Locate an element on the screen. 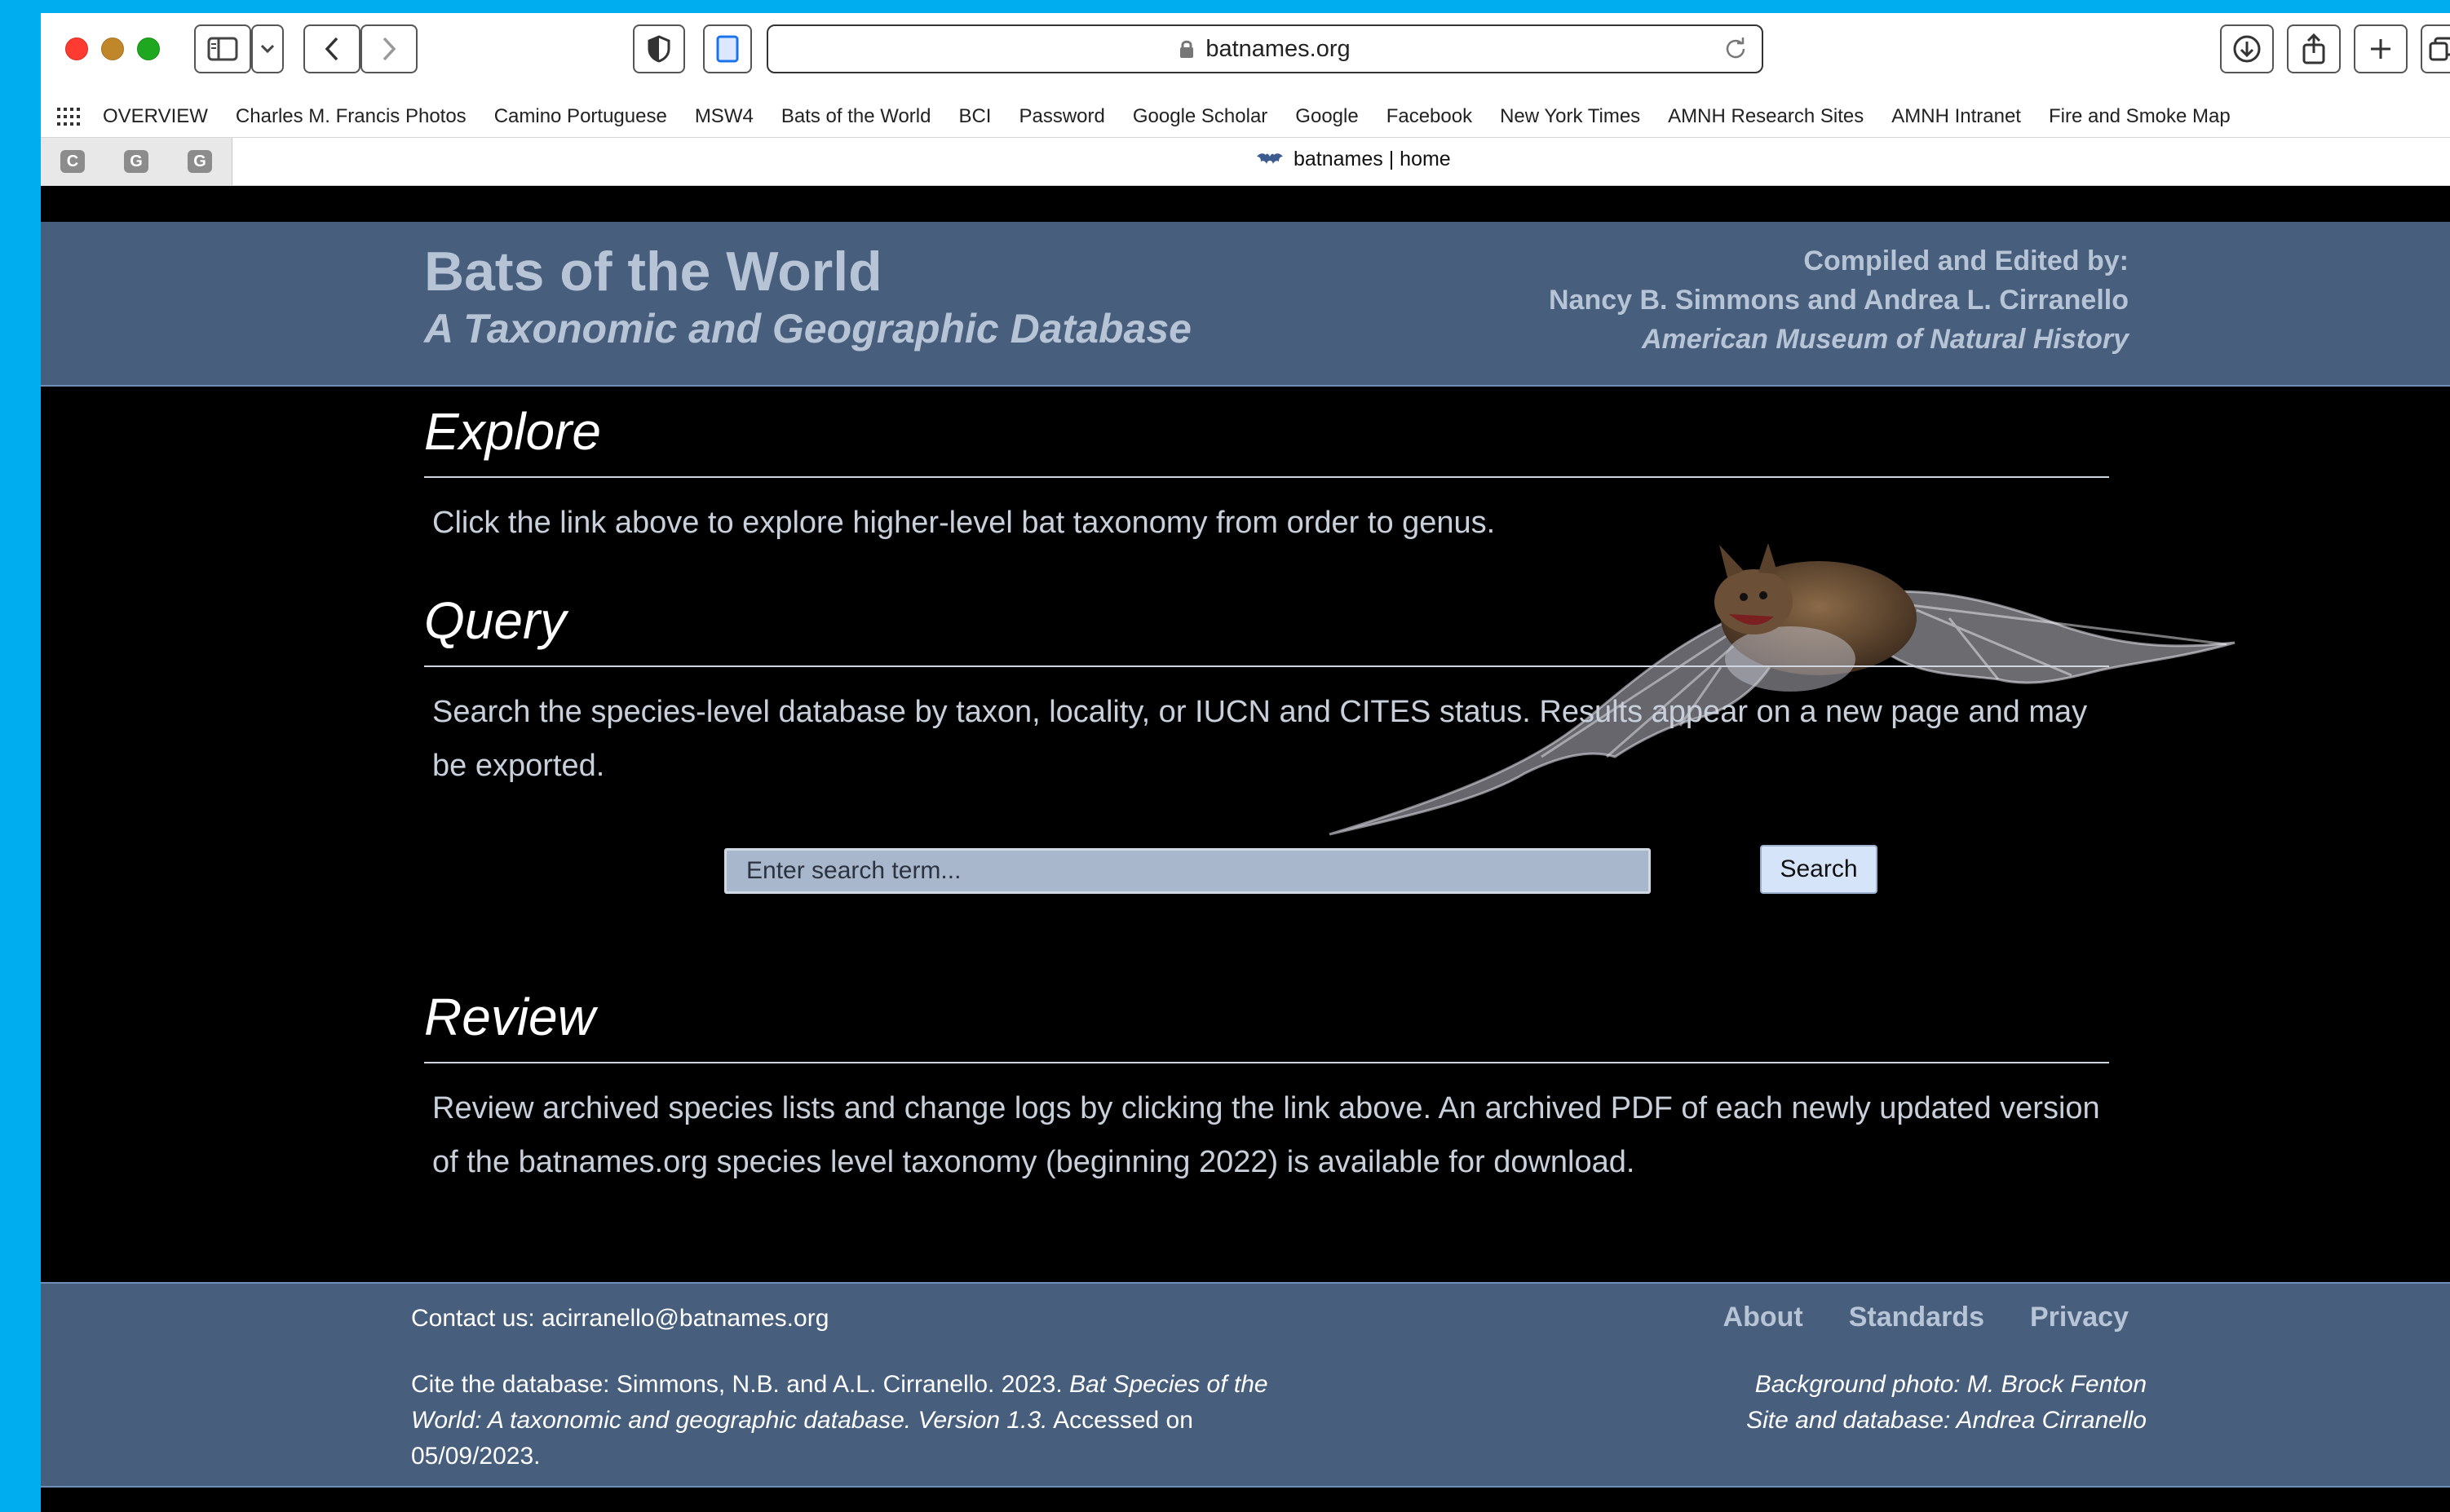 This screenshot has width=2450, height=1512. privacy-report-button is located at coordinates (659, 49).